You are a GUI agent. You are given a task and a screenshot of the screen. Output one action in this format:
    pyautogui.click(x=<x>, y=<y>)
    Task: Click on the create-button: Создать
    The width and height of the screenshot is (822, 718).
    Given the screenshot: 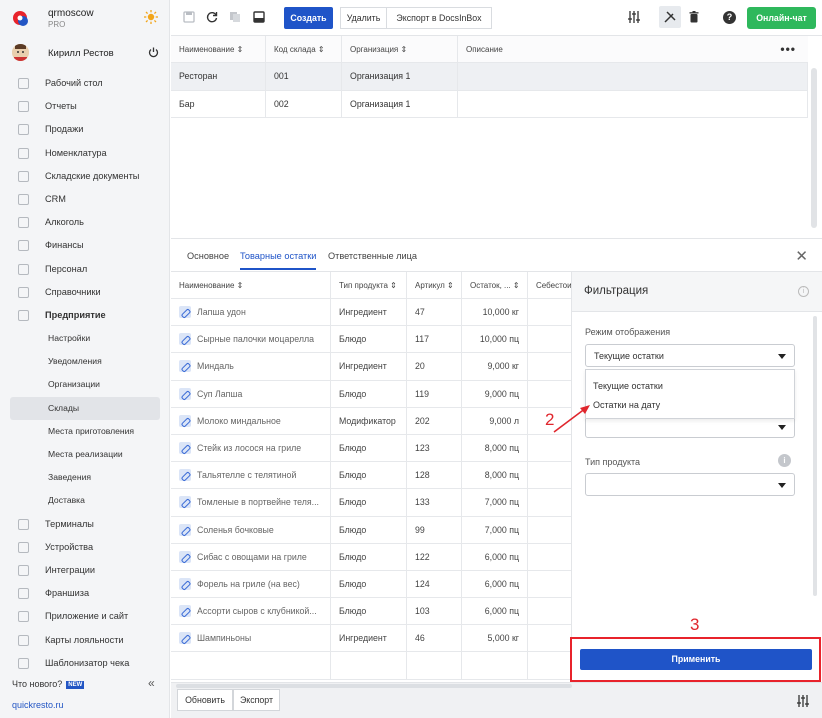 What is the action you would take?
    pyautogui.click(x=308, y=18)
    